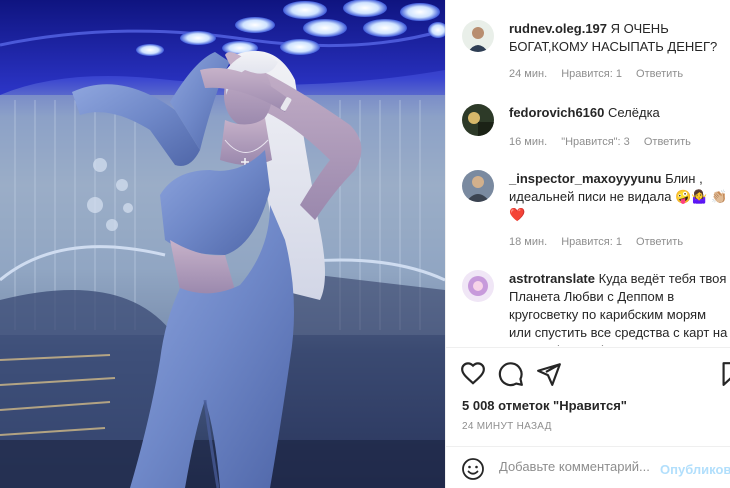  What do you see at coordinates (473, 374) in the screenshot?
I see `heart-icon` at bounding box center [473, 374].